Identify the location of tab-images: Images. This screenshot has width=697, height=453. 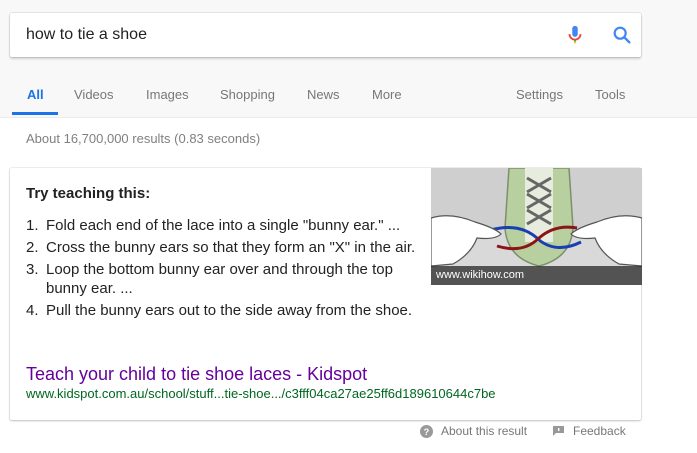
(167, 94).